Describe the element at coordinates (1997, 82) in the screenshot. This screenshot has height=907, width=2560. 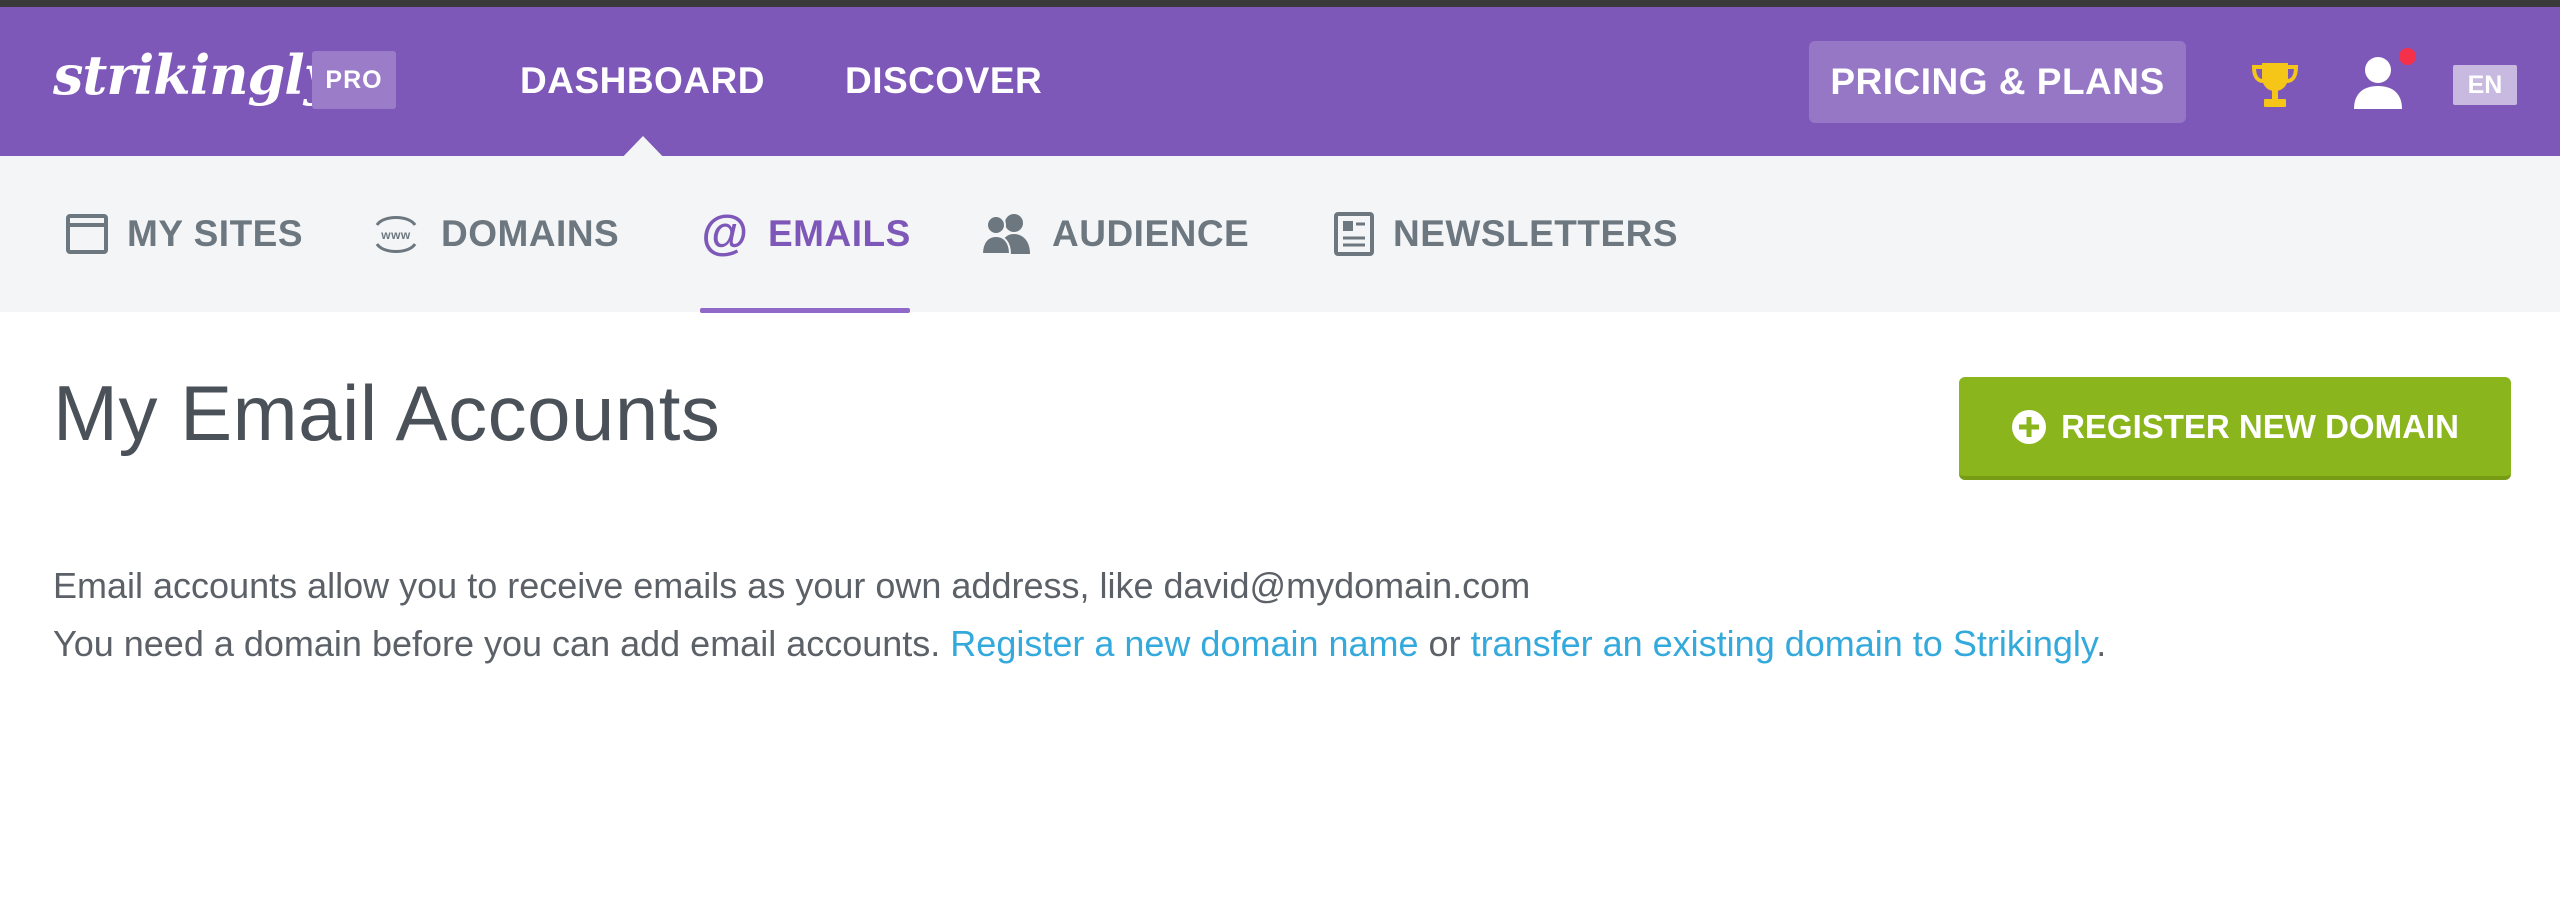
I see `pricing-plans-button: PRICING & PLANS` at that location.